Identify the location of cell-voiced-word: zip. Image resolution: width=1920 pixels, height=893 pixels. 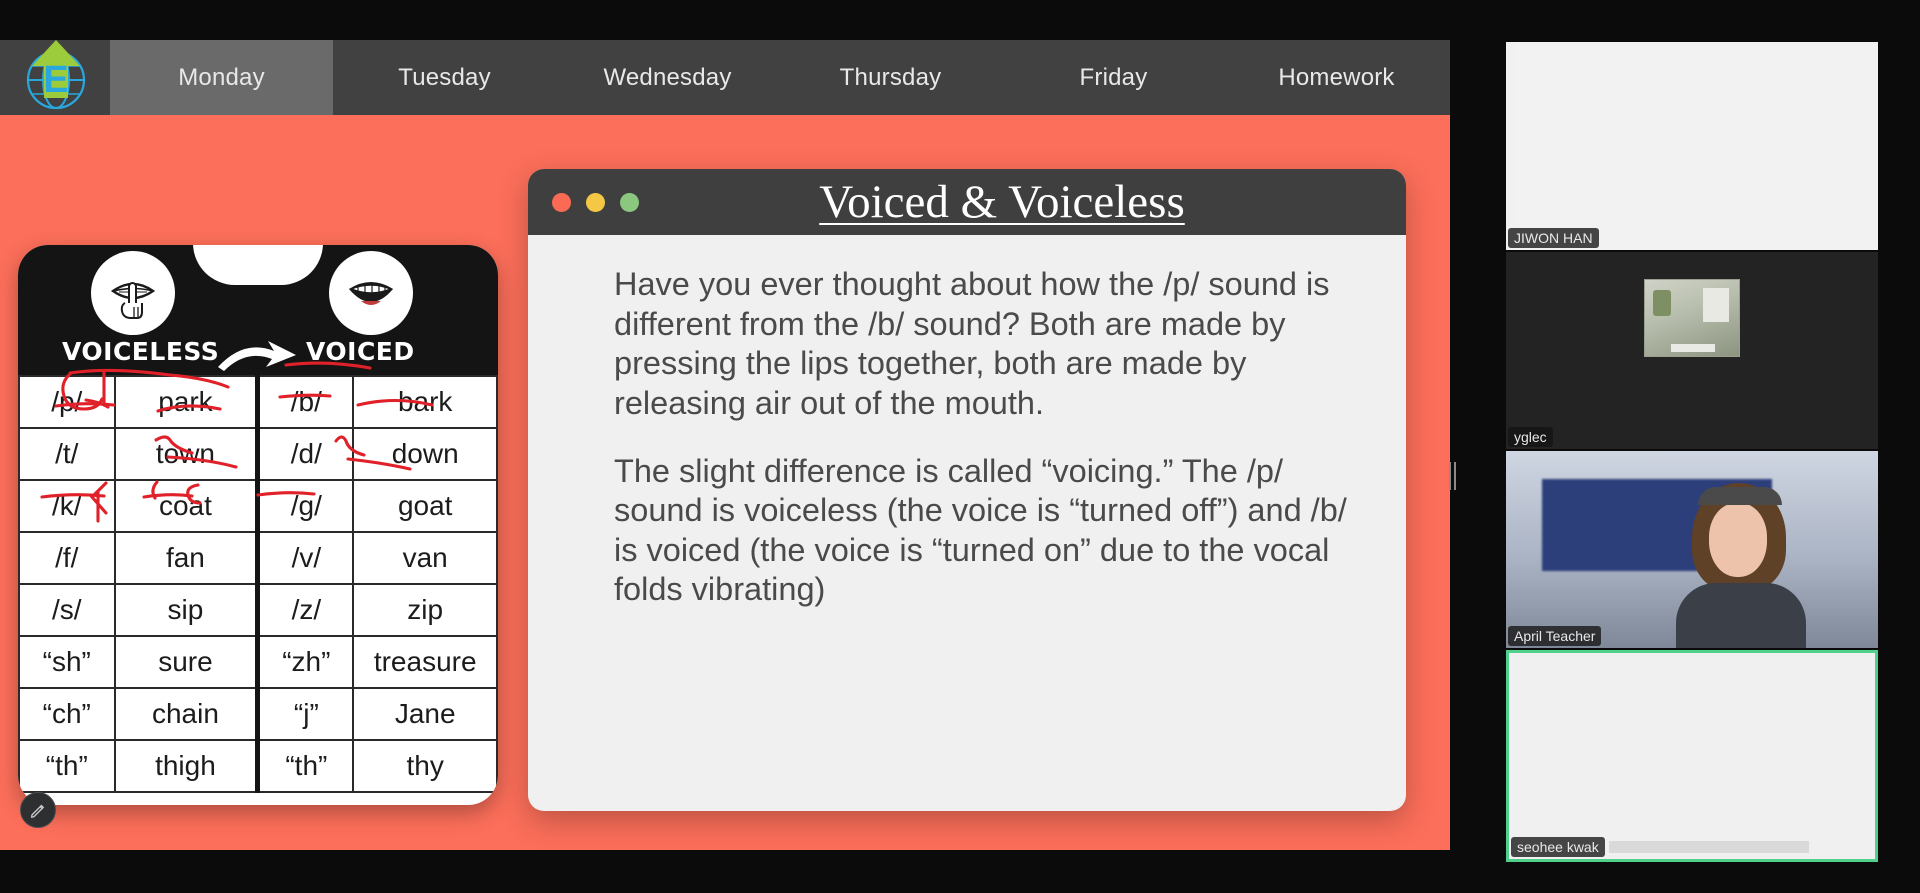
(425, 610).